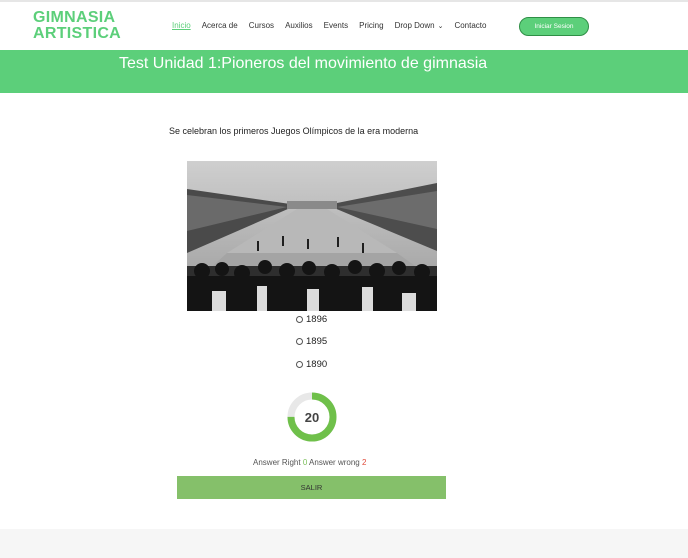 The height and width of the screenshot is (558, 688). Describe the element at coordinates (317, 319) in the screenshot. I see `answer-option-label: 1896` at that location.